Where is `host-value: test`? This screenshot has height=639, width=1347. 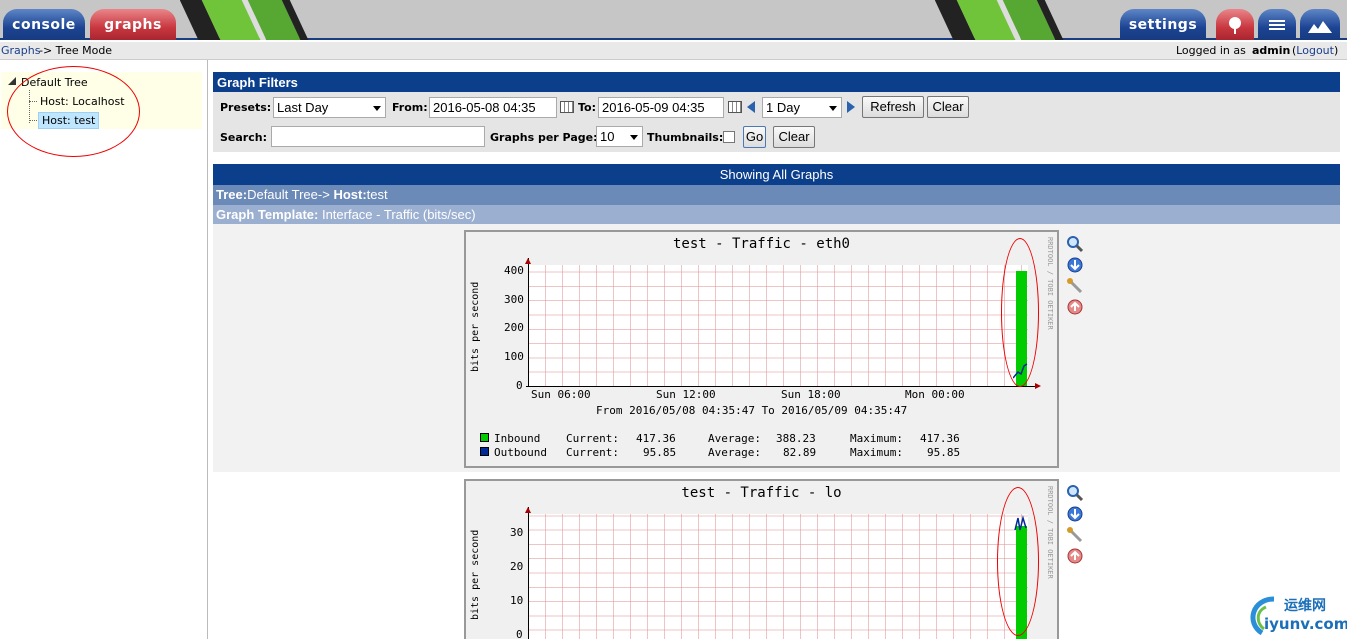
host-value: test is located at coordinates (377, 194).